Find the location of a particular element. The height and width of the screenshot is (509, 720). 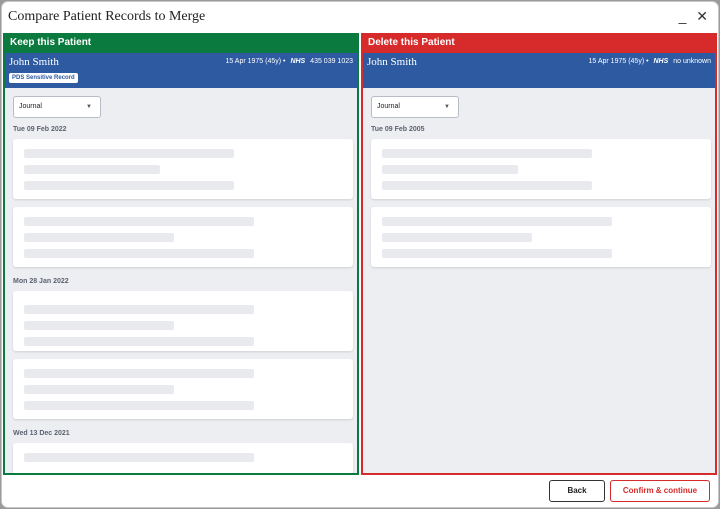

delete-patient-dob: 15 Apr 1975 (45y) • is located at coordinates (618, 61).